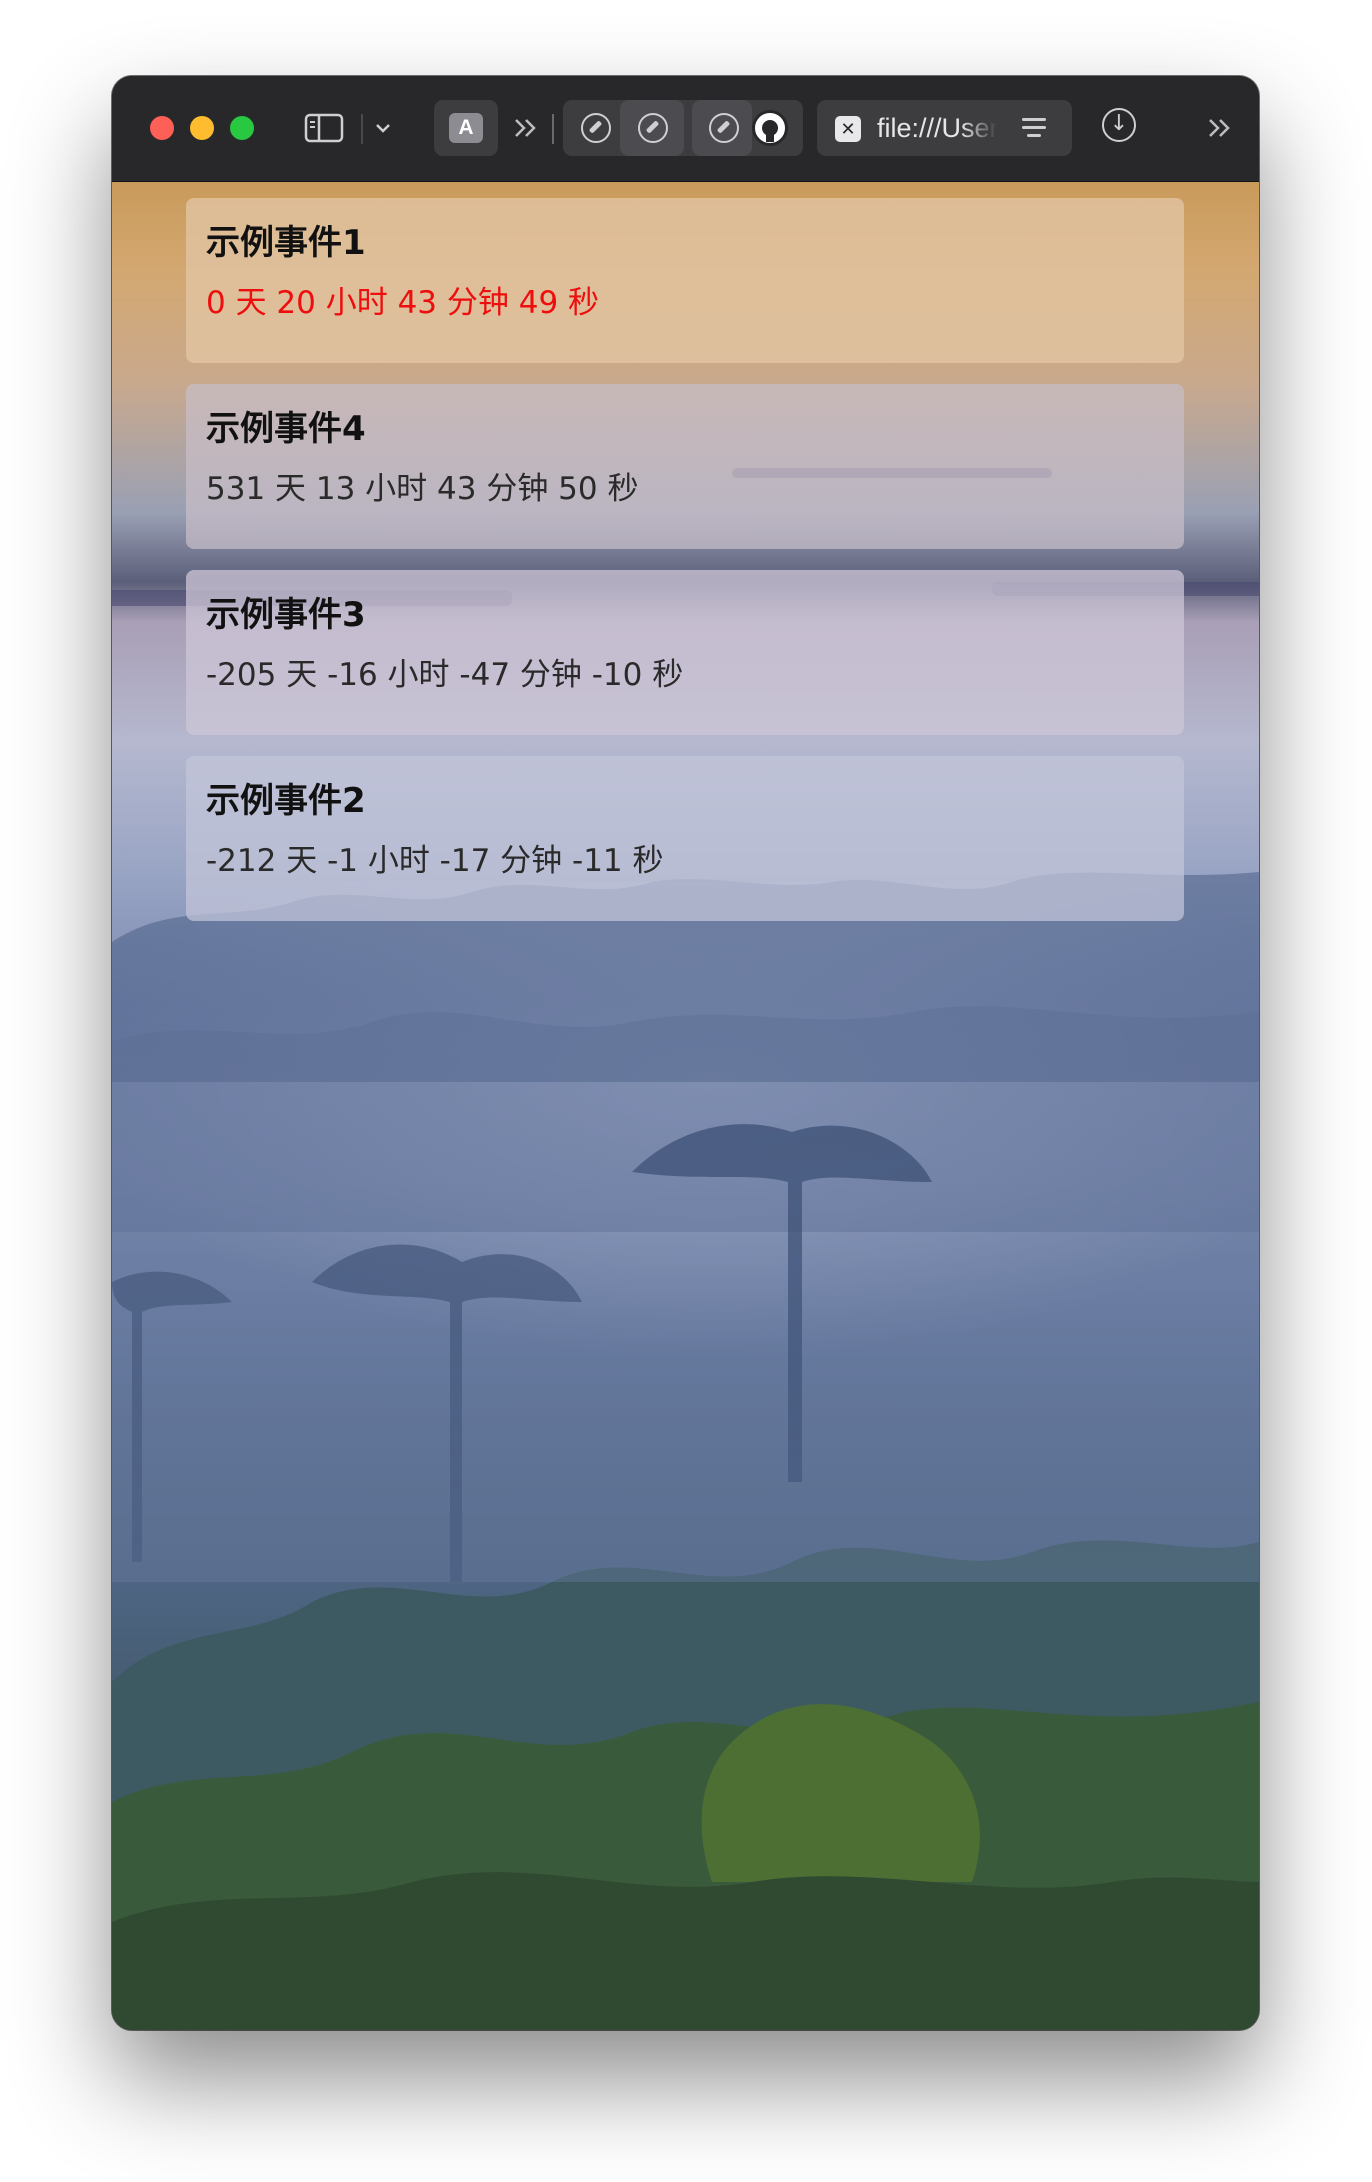 The width and height of the screenshot is (1372, 2182). What do you see at coordinates (685, 466) in the screenshot?
I see `event-card: 示例事件4 531 天 13 小时 43 分钟 50 秒` at bounding box center [685, 466].